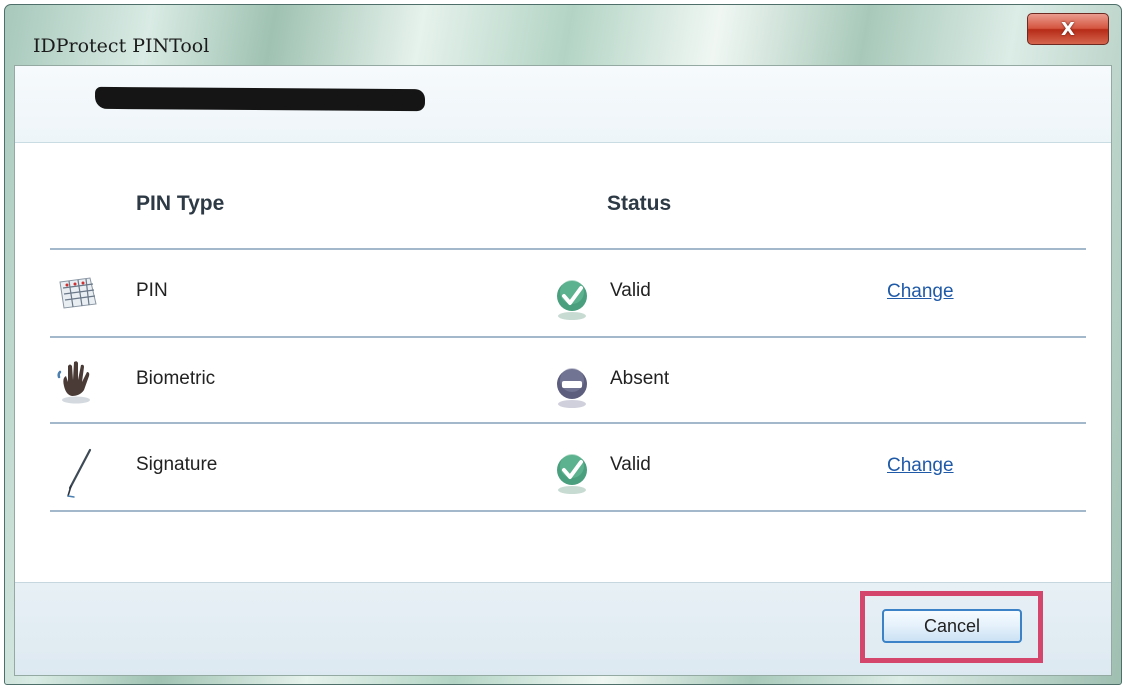  What do you see at coordinates (639, 203) in the screenshot?
I see `column-header-status: Status` at bounding box center [639, 203].